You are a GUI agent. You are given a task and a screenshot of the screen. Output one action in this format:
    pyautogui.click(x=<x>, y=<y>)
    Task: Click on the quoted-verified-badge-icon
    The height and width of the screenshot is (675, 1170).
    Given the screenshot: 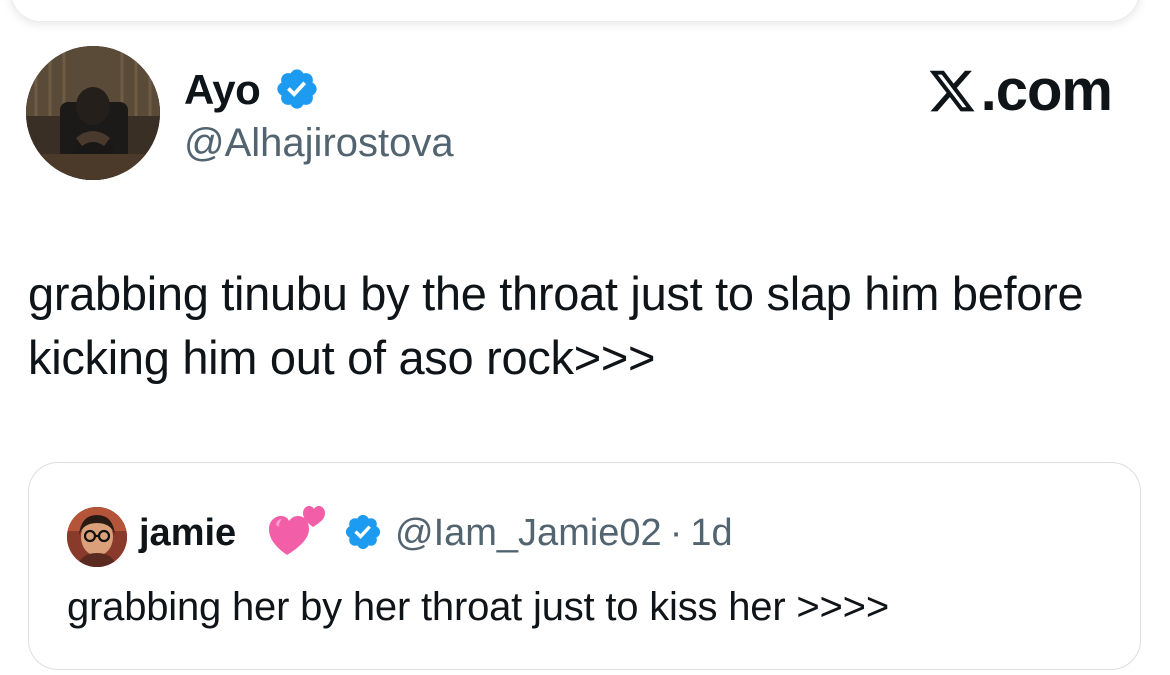 What is the action you would take?
    pyautogui.click(x=363, y=532)
    